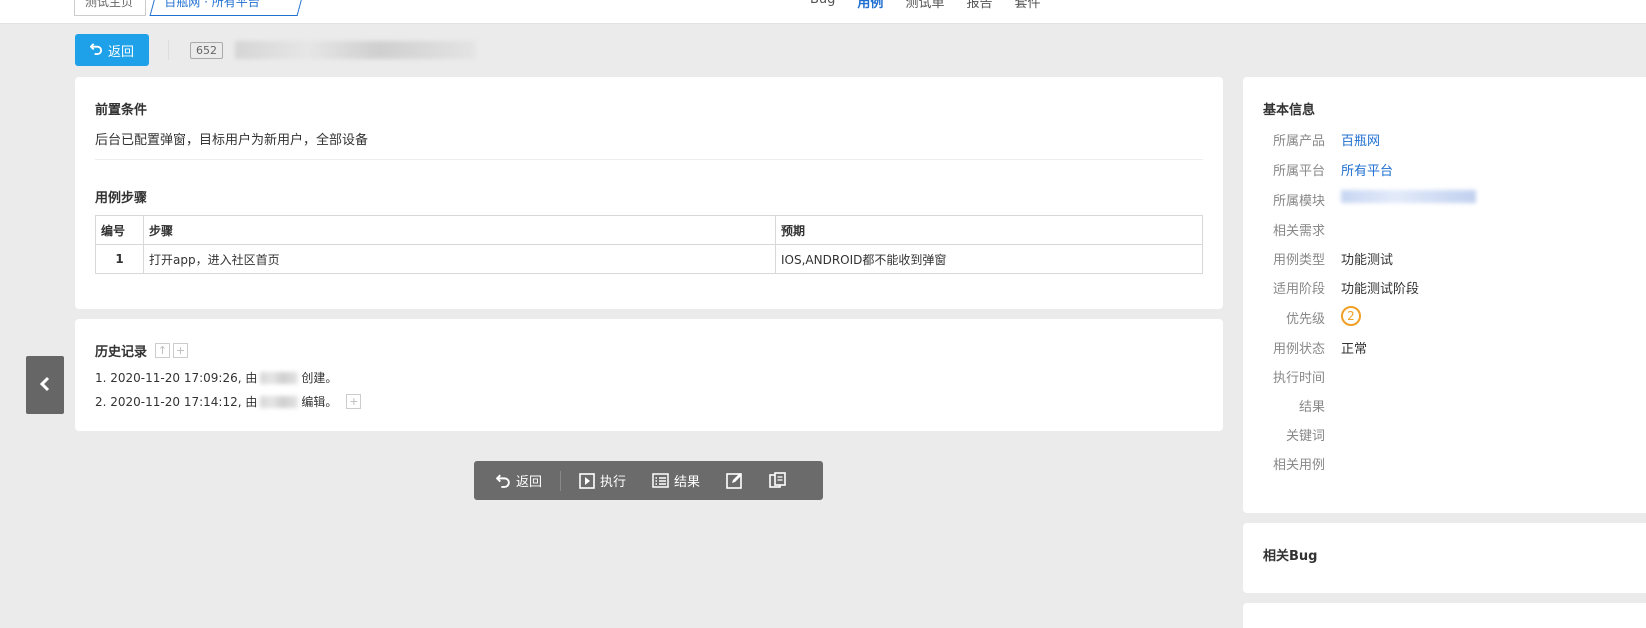  What do you see at coordinates (687, 482) in the screenshot?
I see `result-label: 结果` at bounding box center [687, 482].